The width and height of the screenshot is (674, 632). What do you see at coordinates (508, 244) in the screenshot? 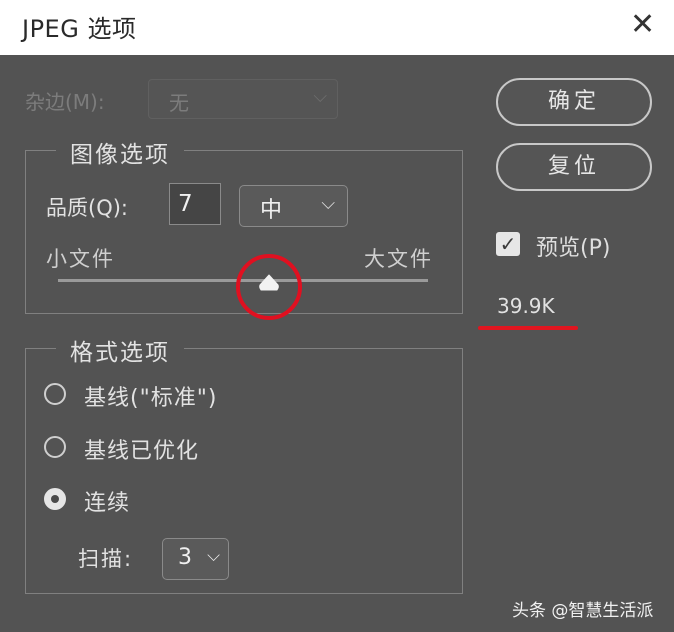
I see `preview-checkbox: ✓` at bounding box center [508, 244].